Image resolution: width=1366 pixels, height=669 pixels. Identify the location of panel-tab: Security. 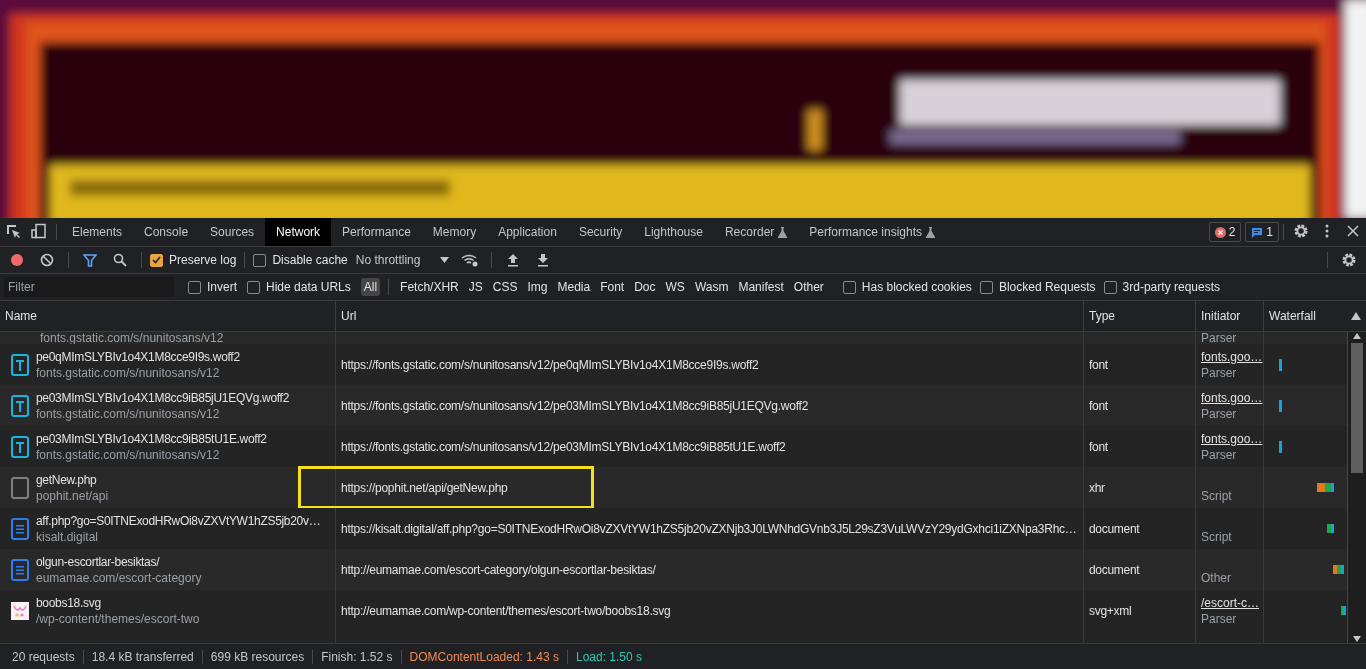
(600, 232).